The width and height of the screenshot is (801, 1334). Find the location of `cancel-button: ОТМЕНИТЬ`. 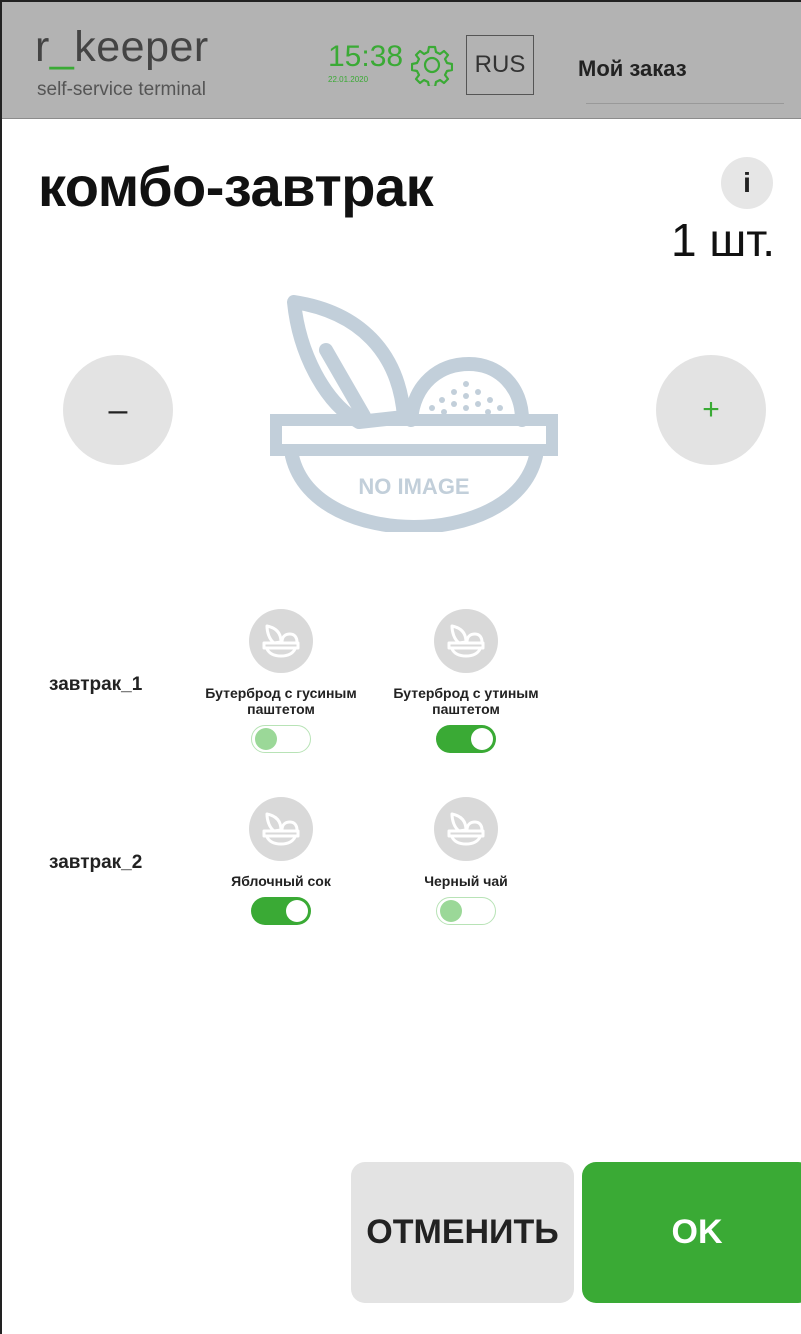

cancel-button: ОТМЕНИТЬ is located at coordinates (462, 1232).